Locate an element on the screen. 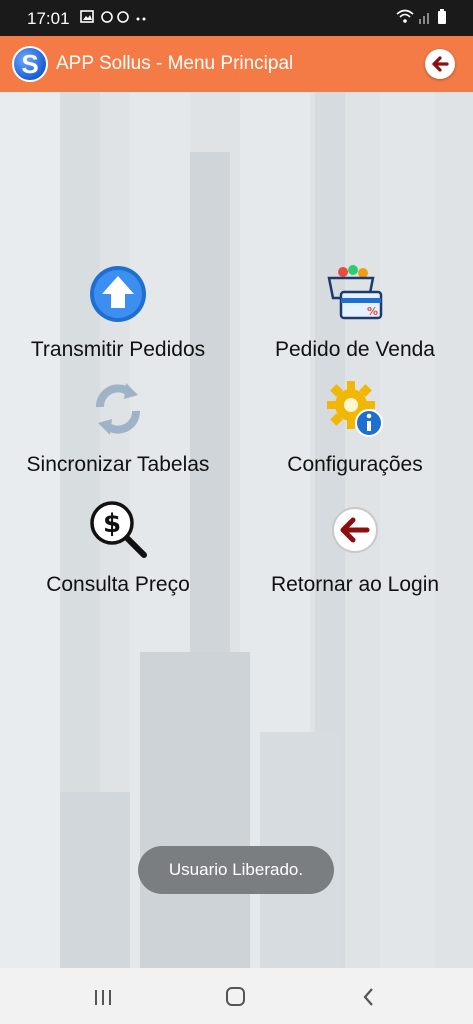 The width and height of the screenshot is (473, 1024). recent-apps-icon is located at coordinates (103, 997).